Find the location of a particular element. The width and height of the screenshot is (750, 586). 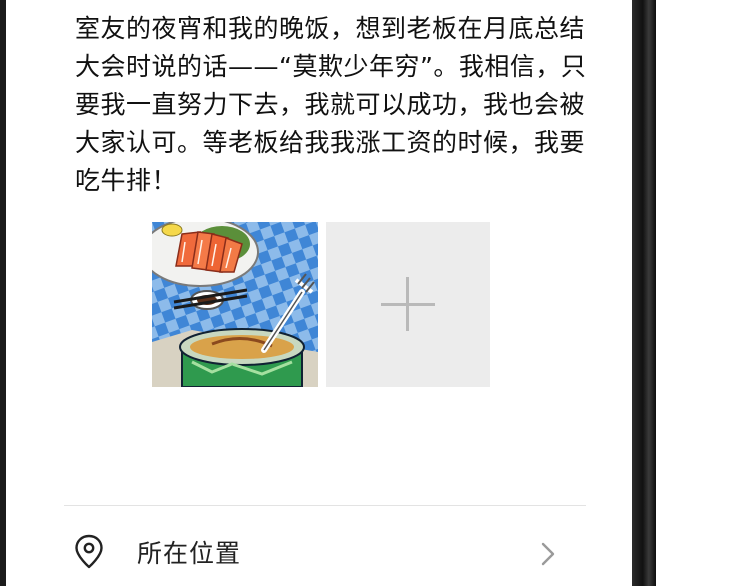

phone-bezel is located at coordinates (644, 293).